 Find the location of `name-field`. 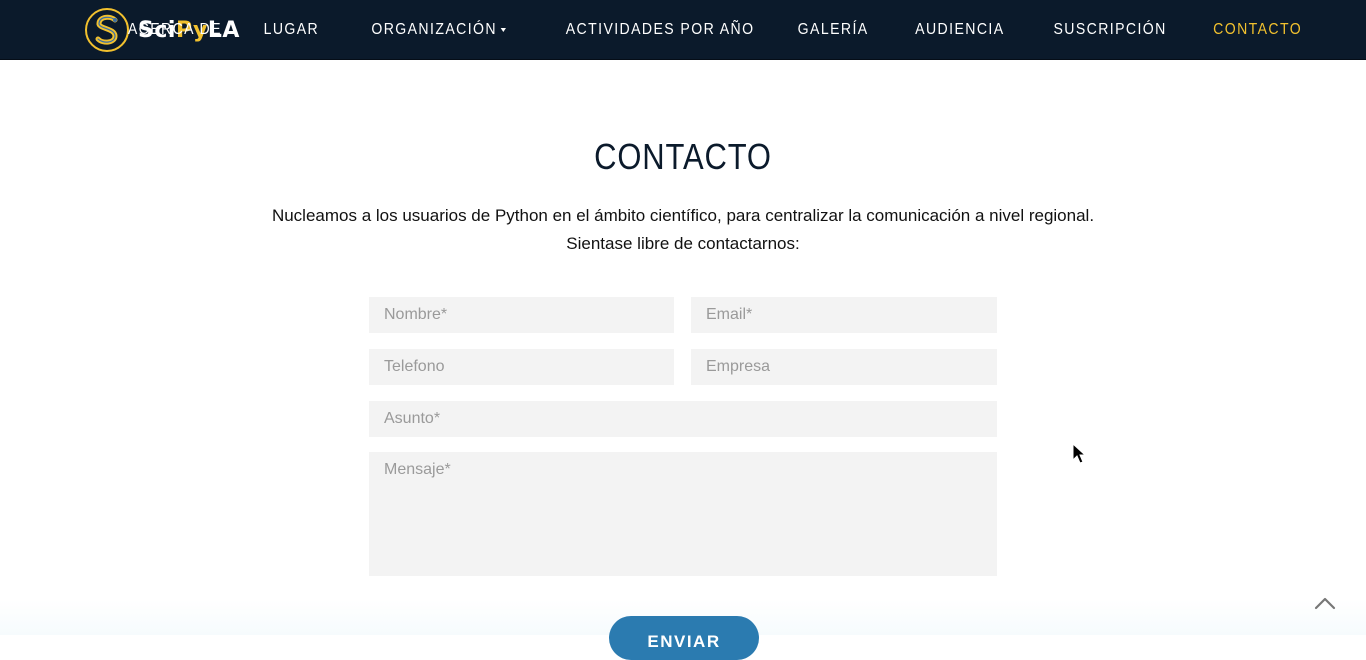

name-field is located at coordinates (521, 315).